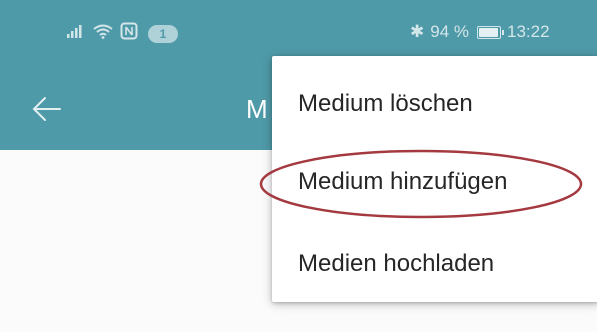 The width and height of the screenshot is (597, 332). Describe the element at coordinates (129, 33) in the screenshot. I see `nfc-icon` at that location.